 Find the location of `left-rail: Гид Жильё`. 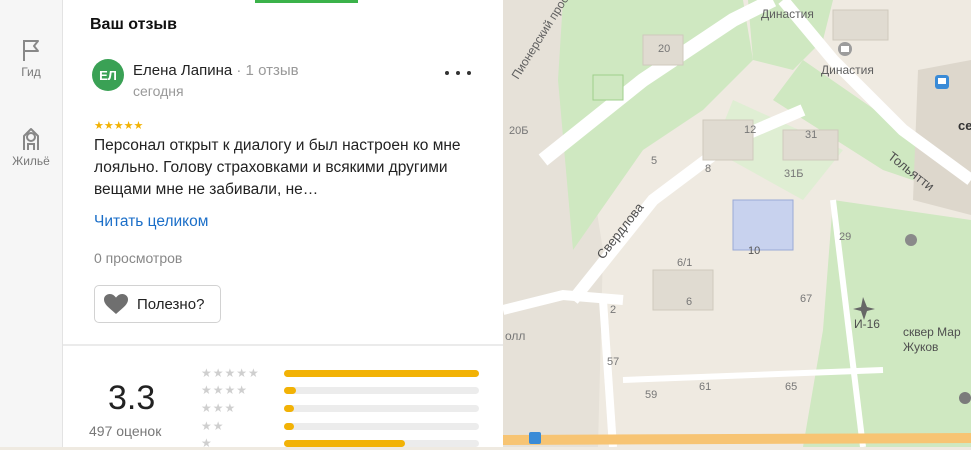

left-rail: Гид Жильё is located at coordinates (31, 223).